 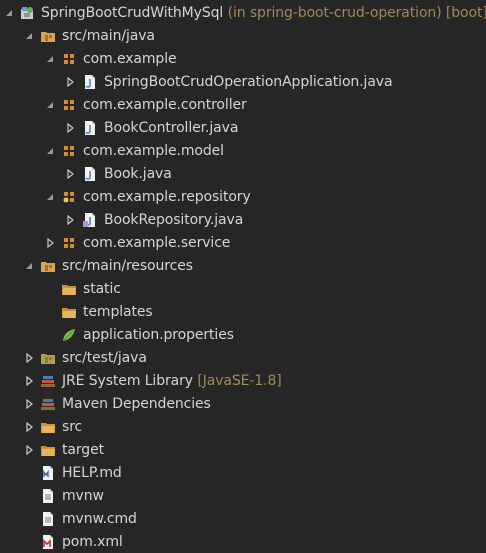 What do you see at coordinates (165, 104) in the screenshot?
I see `tree-item-label: com.example.controller` at bounding box center [165, 104].